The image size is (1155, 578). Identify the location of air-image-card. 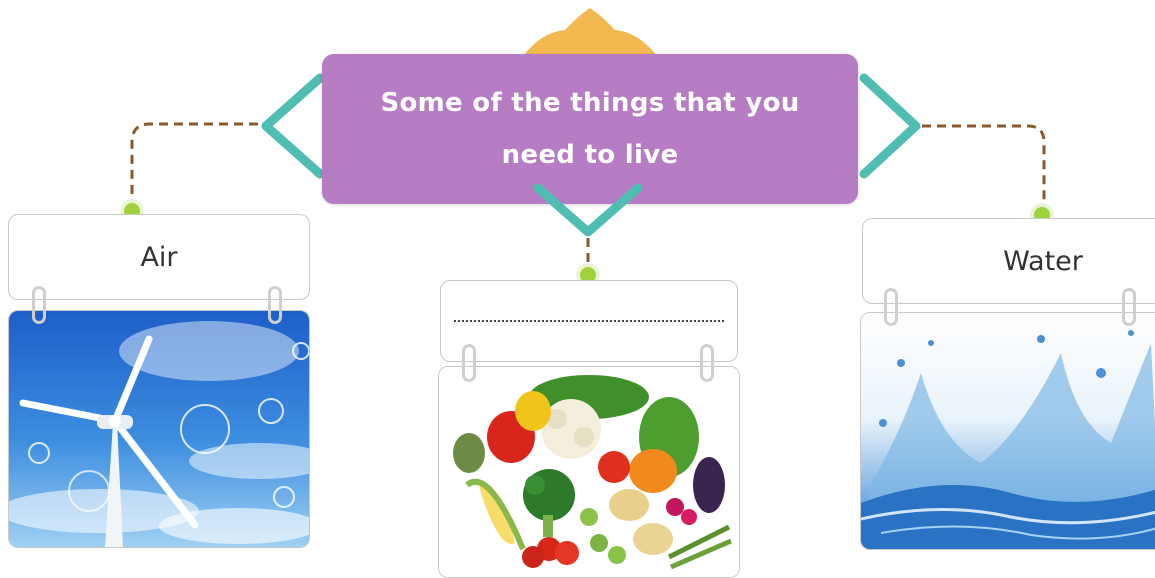
(159, 429).